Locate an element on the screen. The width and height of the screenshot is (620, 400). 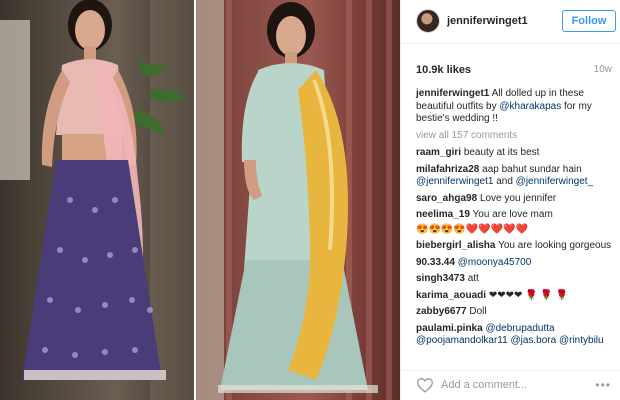
view-all-comments-link: view all 157 comments is located at coordinates (515, 136).